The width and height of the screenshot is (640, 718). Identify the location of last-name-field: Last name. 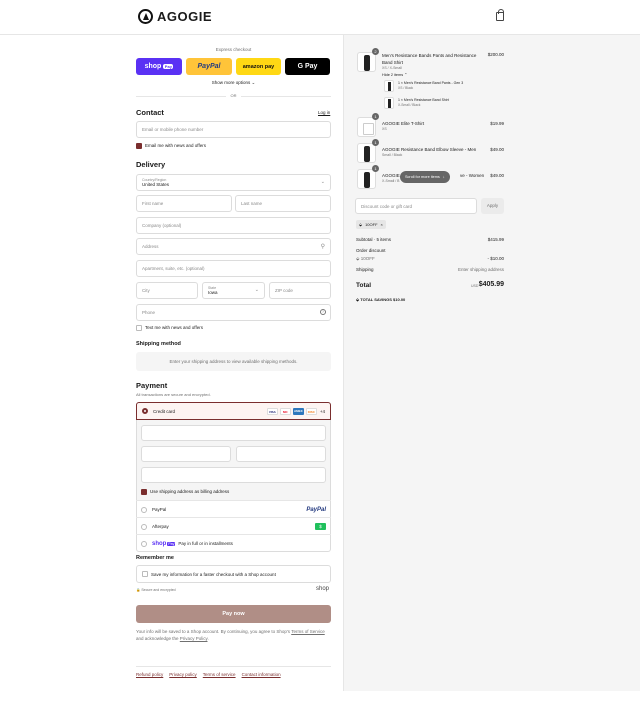
(283, 203).